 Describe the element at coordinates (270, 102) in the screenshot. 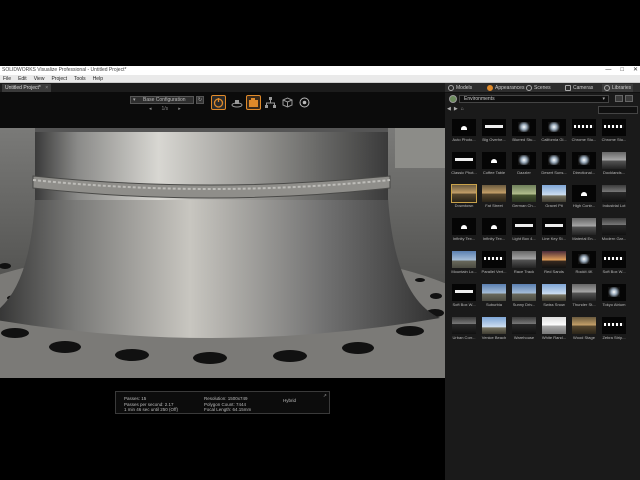

I see `hierarchy-button` at that location.